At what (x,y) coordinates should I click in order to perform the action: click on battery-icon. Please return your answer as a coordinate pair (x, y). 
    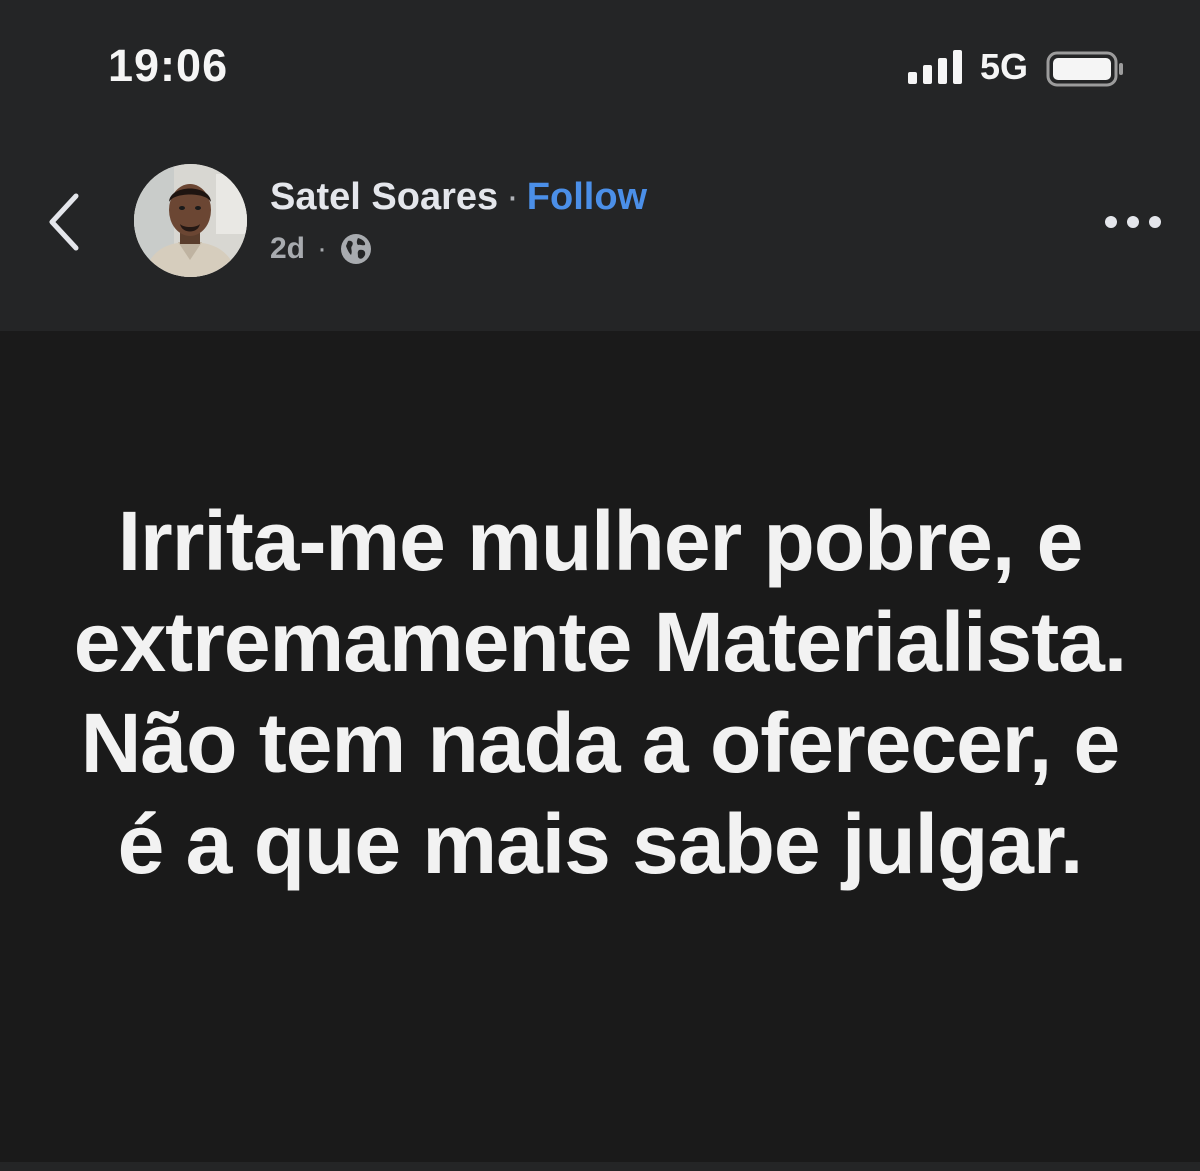
    Looking at the image, I should click on (1084, 69).